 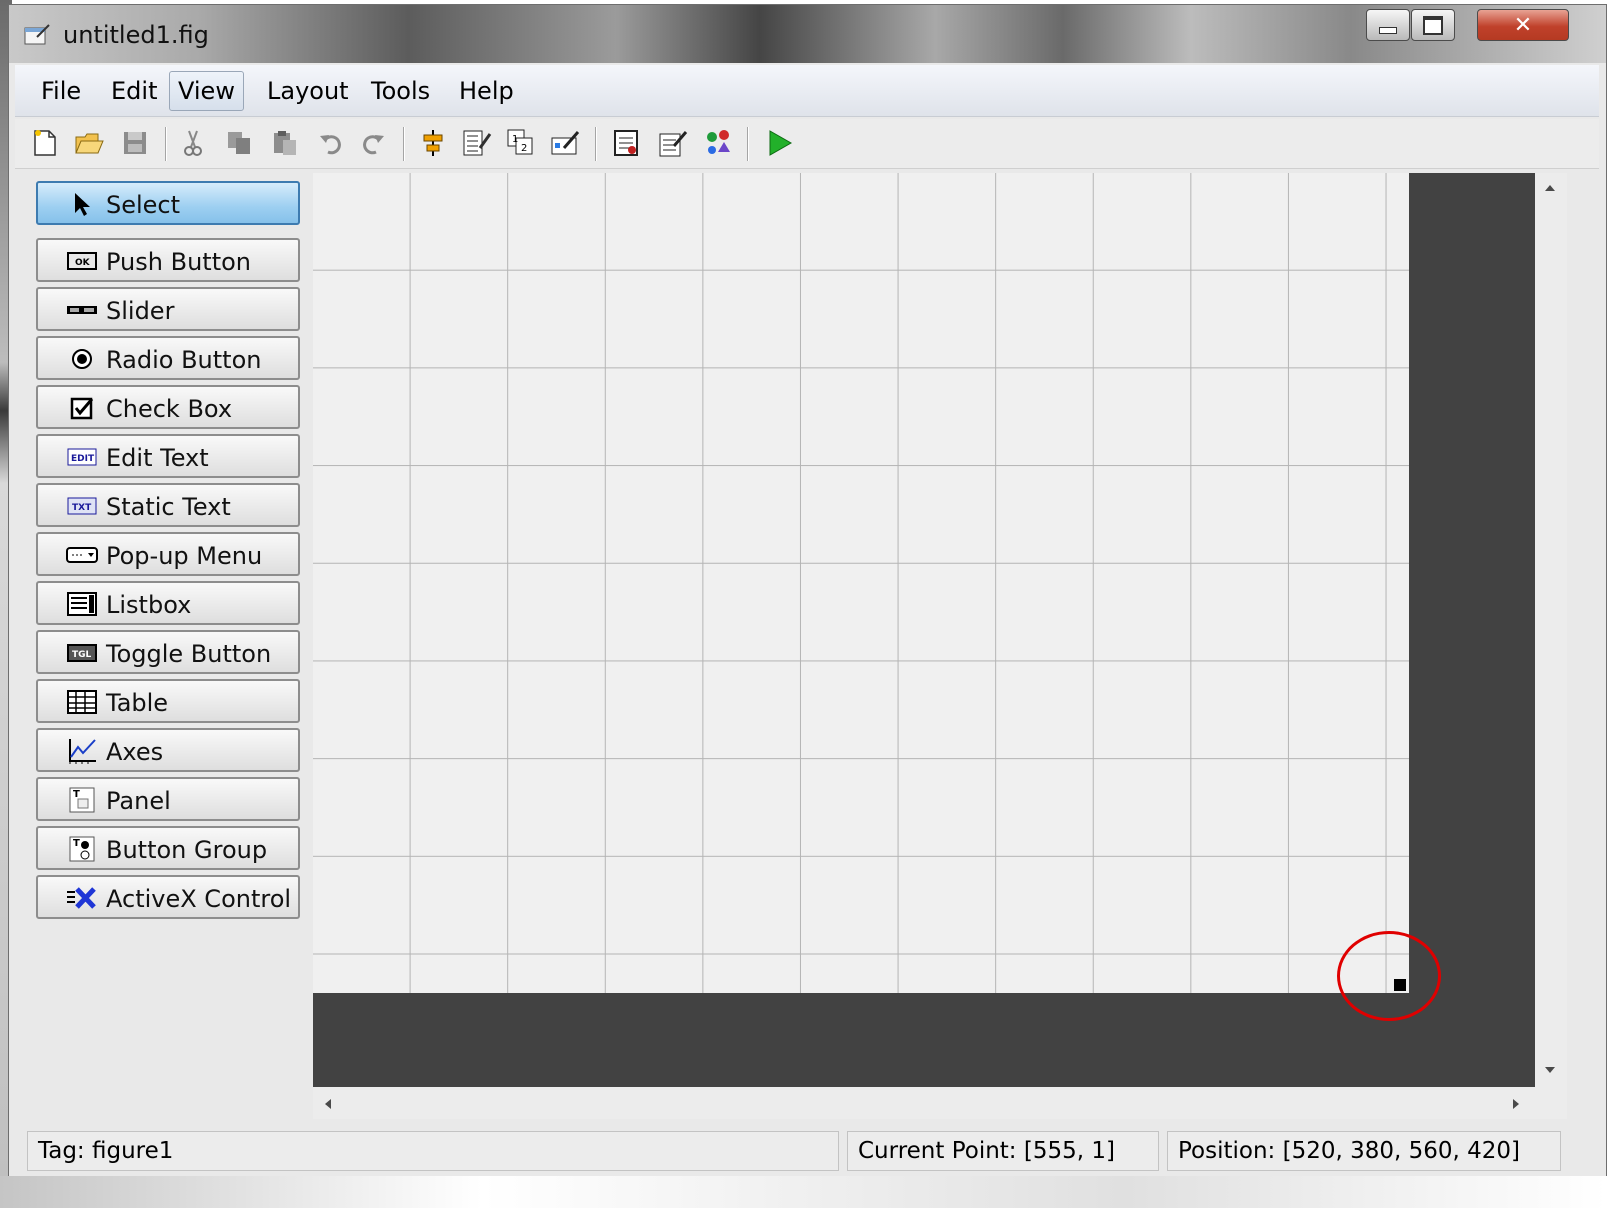 What do you see at coordinates (1550, 188) in the screenshot?
I see `scroll-up-icon` at bounding box center [1550, 188].